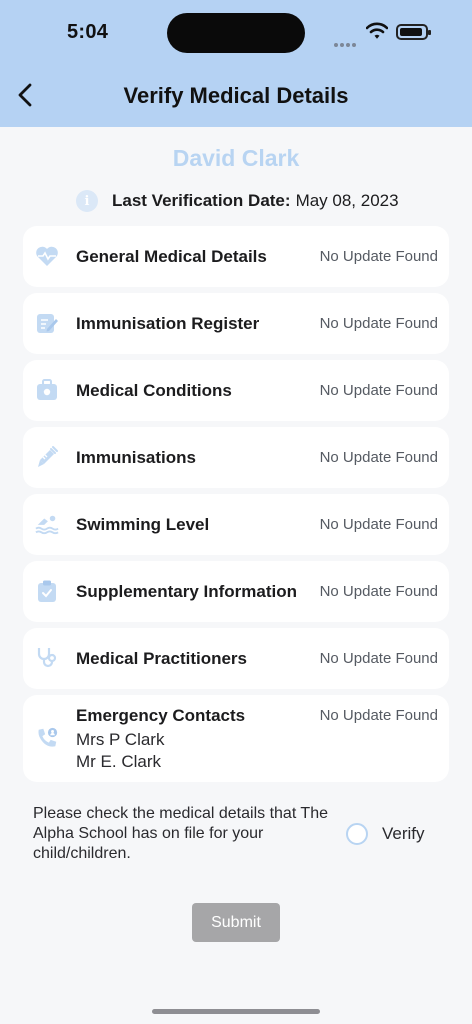  What do you see at coordinates (377, 30) in the screenshot?
I see `wifi-icon` at bounding box center [377, 30].